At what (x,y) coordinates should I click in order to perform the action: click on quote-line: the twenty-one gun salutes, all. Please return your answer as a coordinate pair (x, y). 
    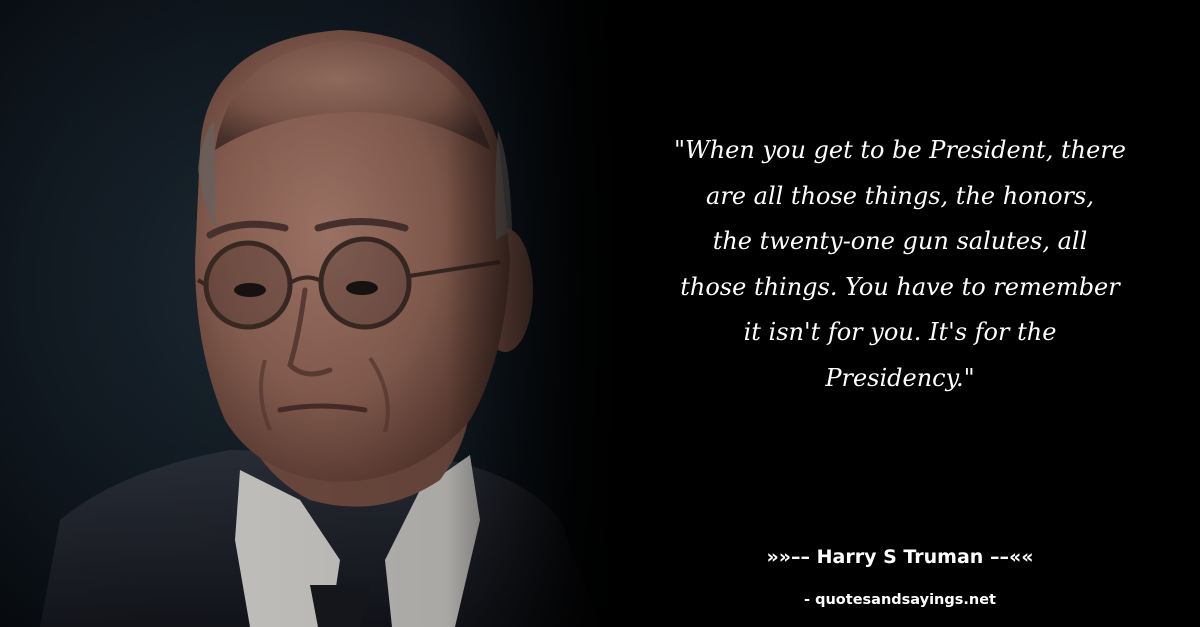
    Looking at the image, I should click on (900, 241).